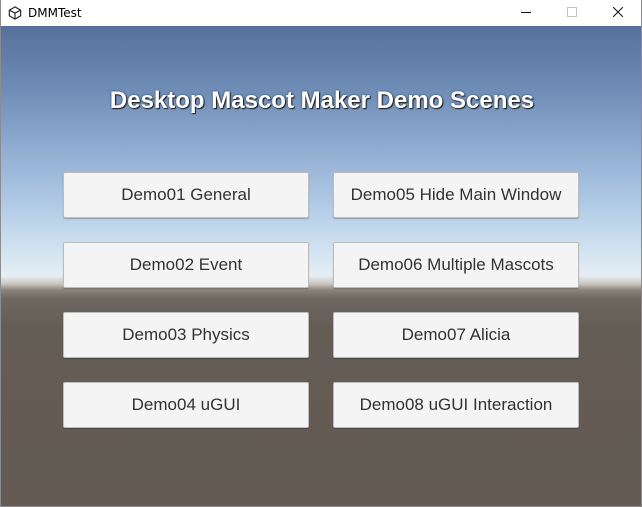  What do you see at coordinates (186, 335) in the screenshot?
I see `demo03-physics-button: Demo03 Physics` at bounding box center [186, 335].